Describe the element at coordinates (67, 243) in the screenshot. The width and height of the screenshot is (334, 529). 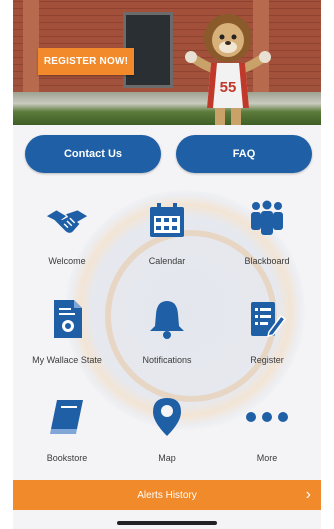
I see `tile-welcome: Welcome` at that location.